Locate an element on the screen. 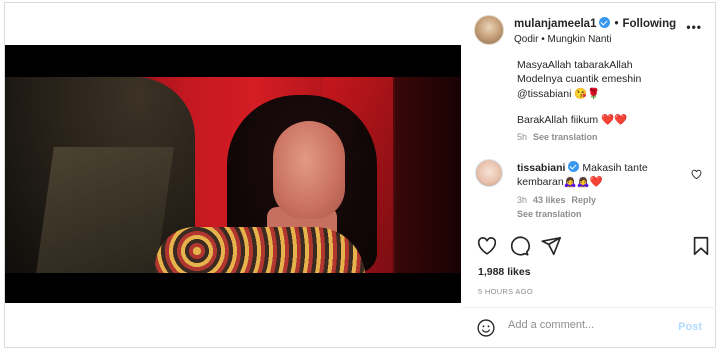 Image resolution: width=720 pixels, height=350 pixels. reply-username: tissabiani is located at coordinates (541, 168).